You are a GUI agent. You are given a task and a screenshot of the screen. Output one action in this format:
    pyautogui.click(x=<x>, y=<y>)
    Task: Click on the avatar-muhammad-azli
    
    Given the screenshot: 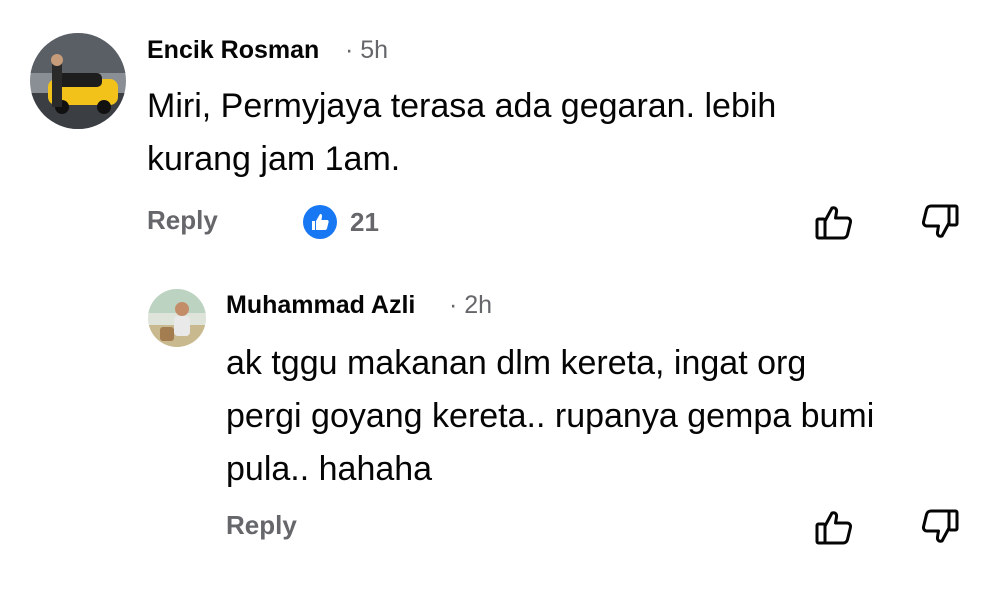 What is the action you would take?
    pyautogui.click(x=177, y=318)
    